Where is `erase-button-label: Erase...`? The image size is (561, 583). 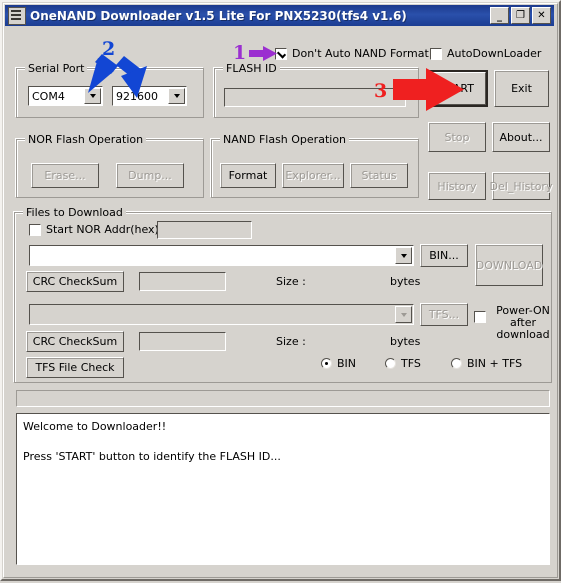 erase-button-label: Erase... is located at coordinates (65, 175).